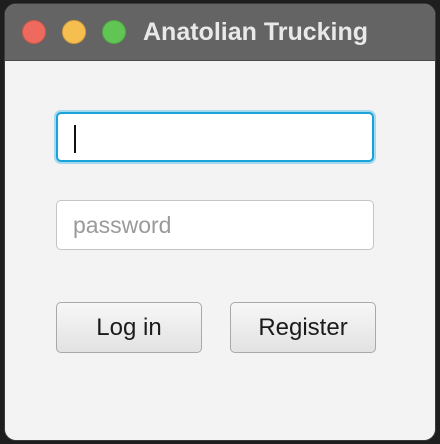 Image resolution: width=440 pixels, height=444 pixels. What do you see at coordinates (215, 225) in the screenshot?
I see `password-input: password` at bounding box center [215, 225].